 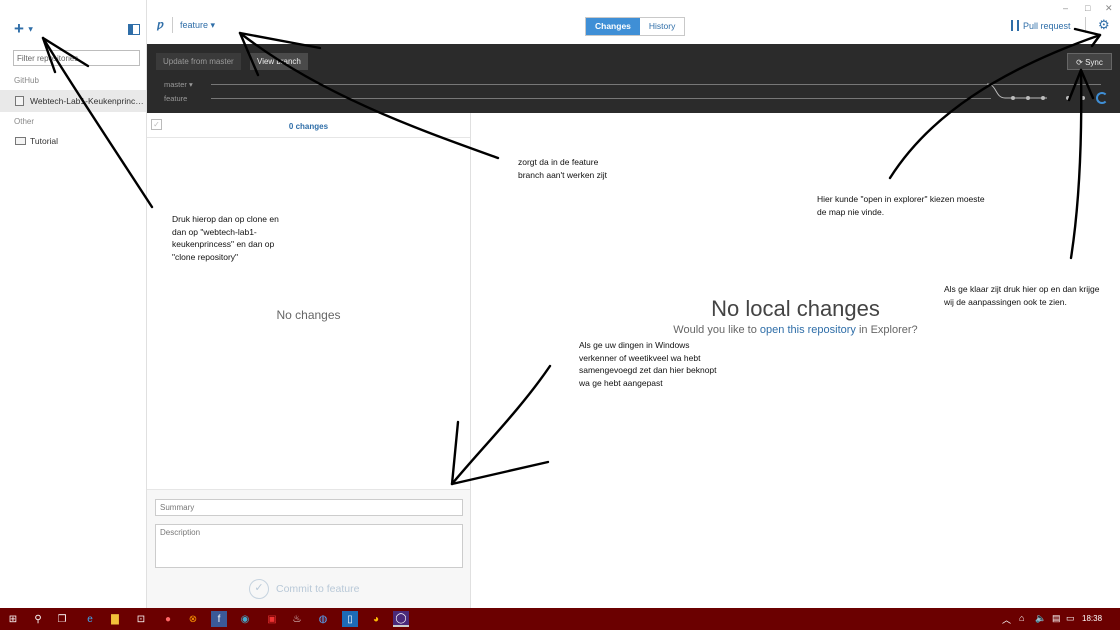 What do you see at coordinates (1094, 62) in the screenshot?
I see `sync-label: Sync` at bounding box center [1094, 62].